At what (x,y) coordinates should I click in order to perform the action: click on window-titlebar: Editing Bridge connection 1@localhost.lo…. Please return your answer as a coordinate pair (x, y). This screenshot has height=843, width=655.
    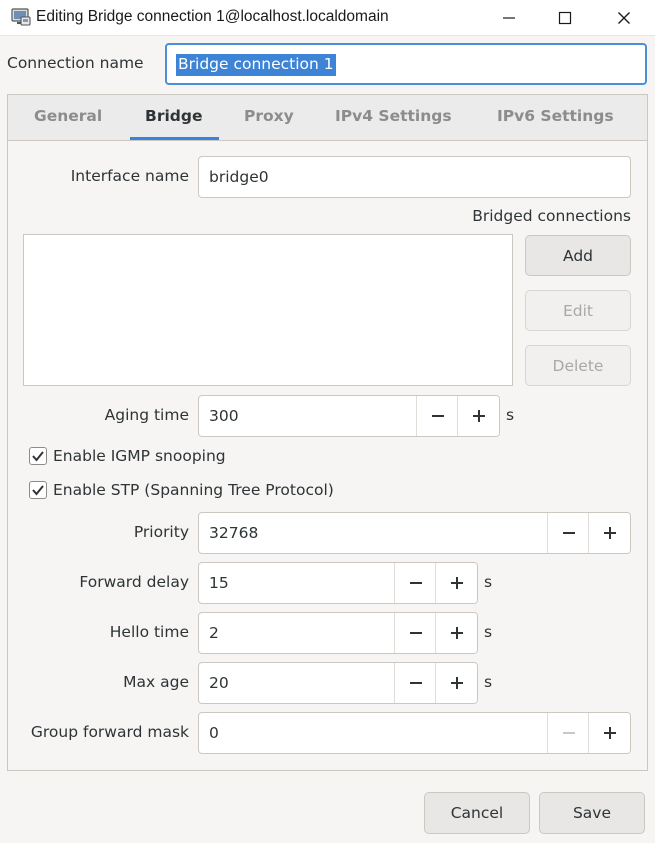
    Looking at the image, I should click on (327, 18).